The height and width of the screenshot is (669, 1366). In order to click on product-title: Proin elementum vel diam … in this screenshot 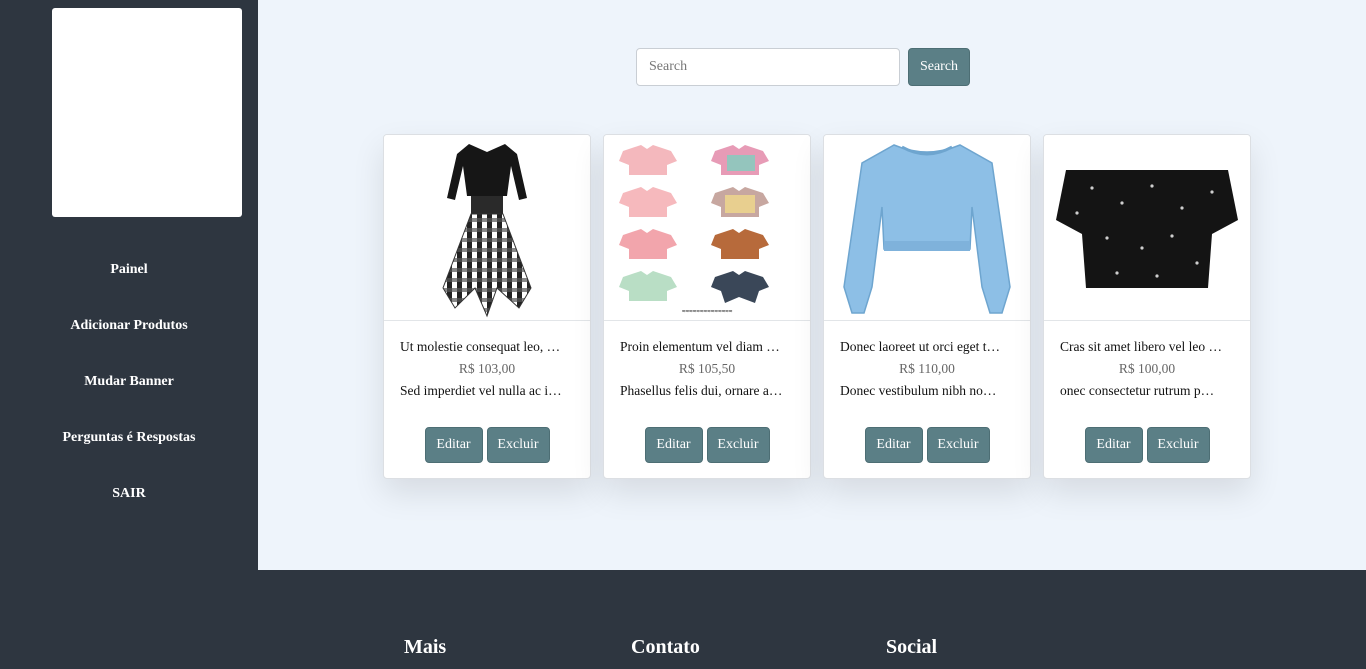, I will do `click(700, 346)`.